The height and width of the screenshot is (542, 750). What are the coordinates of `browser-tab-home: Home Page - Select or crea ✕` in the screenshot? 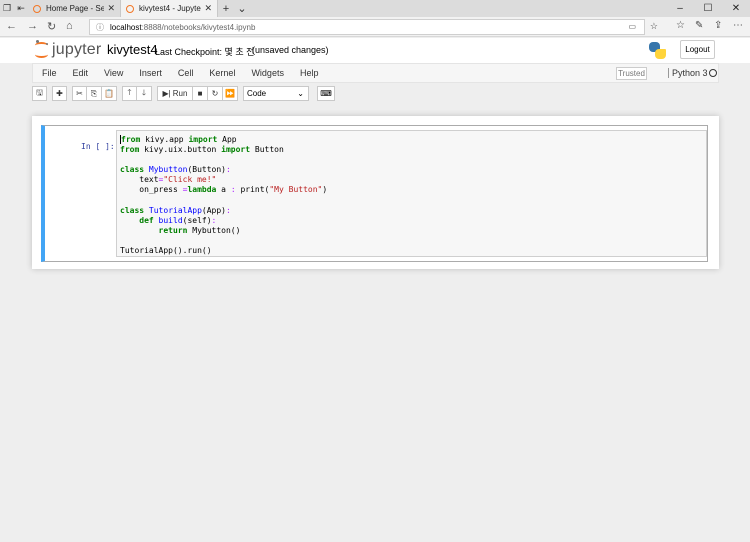 It's located at (74, 8).